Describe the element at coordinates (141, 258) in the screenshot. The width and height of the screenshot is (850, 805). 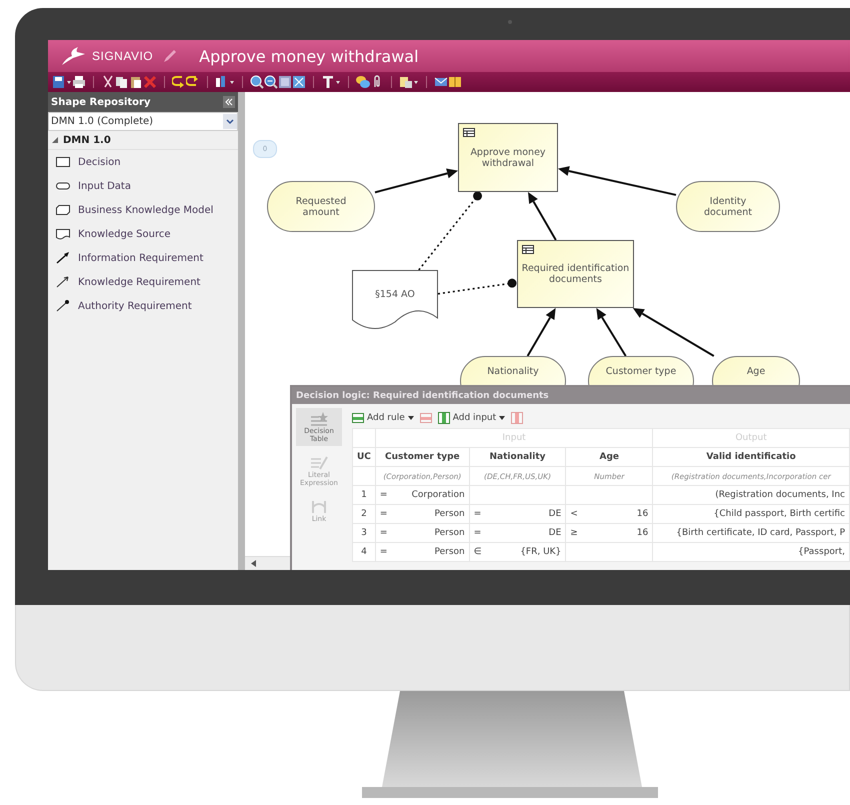
I see `shape-label: Information Requirement` at that location.